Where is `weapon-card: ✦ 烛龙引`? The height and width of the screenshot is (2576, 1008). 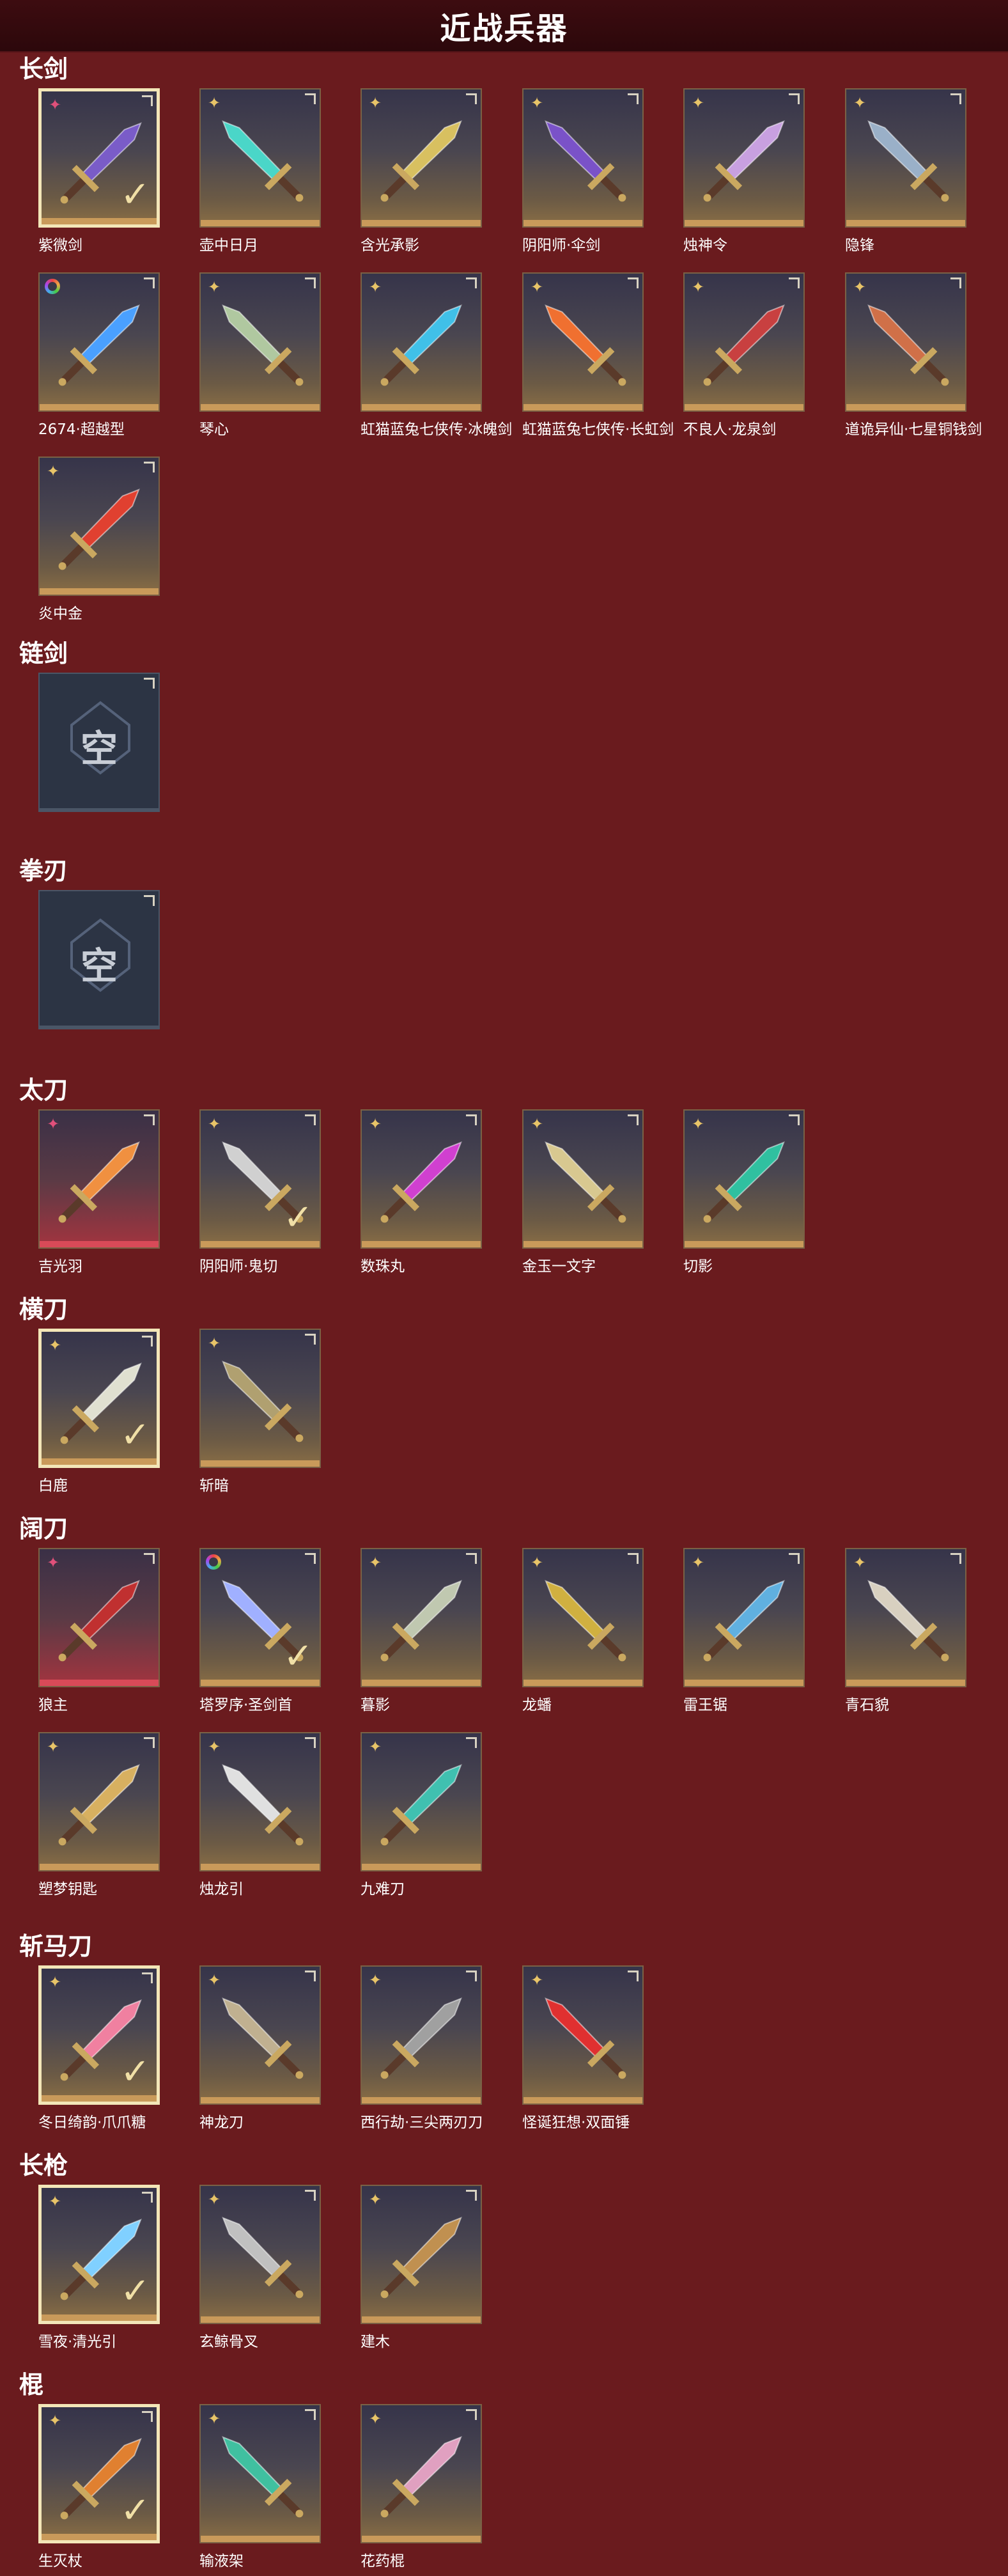 weapon-card: ✦ 烛龙引 is located at coordinates (260, 1815).